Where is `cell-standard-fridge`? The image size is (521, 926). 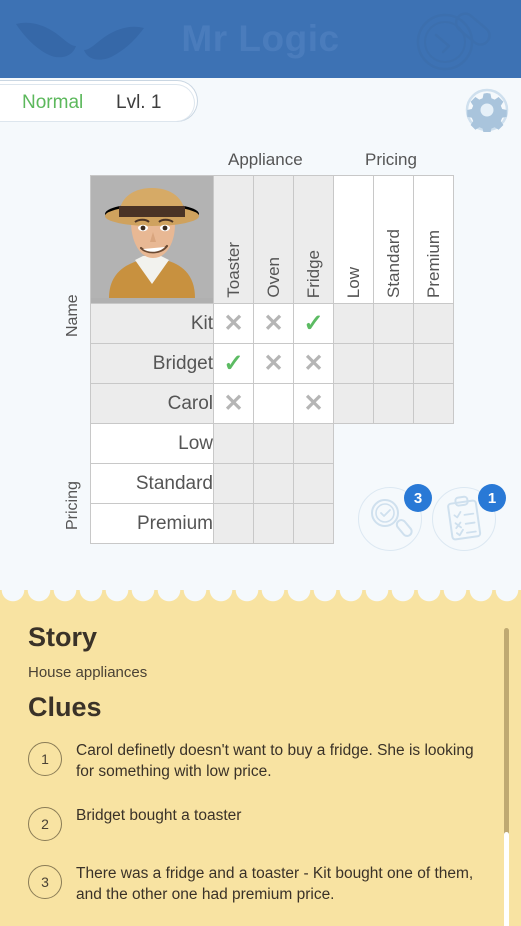
cell-standard-fridge is located at coordinates (313, 483).